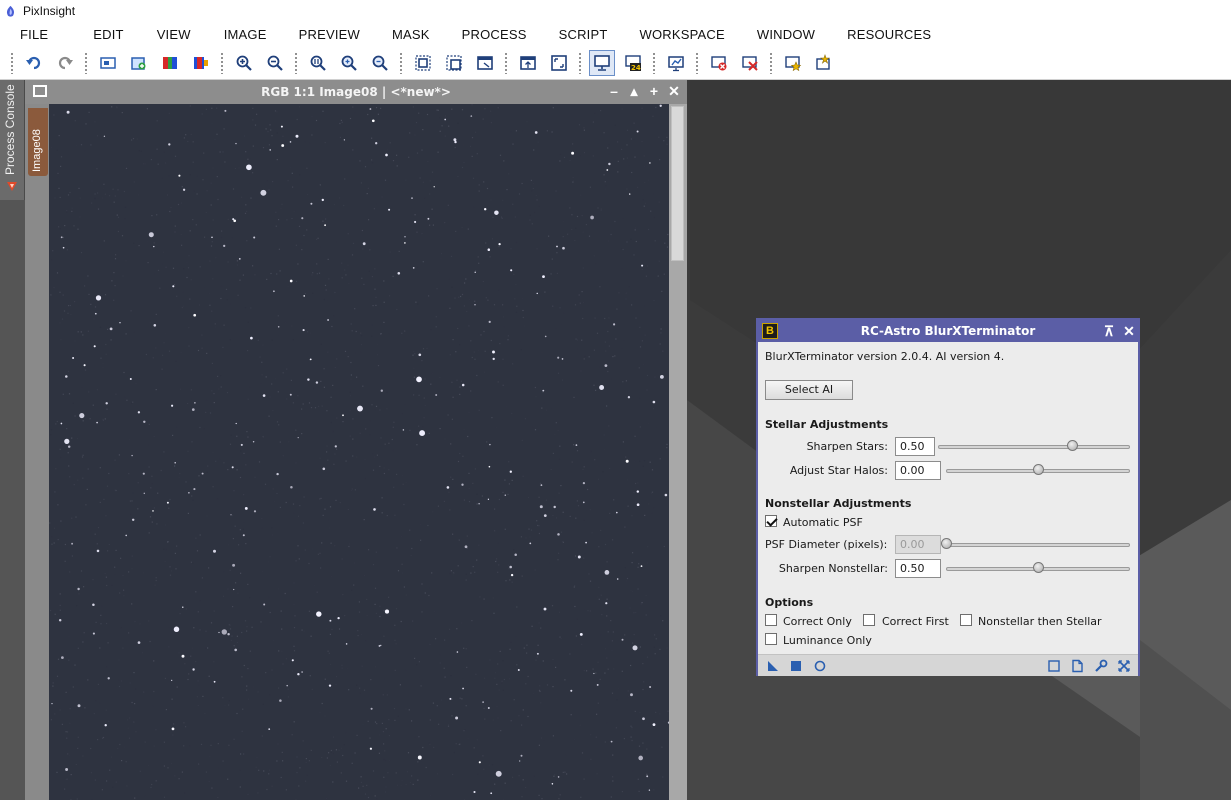  I want to click on wrench-icon, so click(1101, 666).